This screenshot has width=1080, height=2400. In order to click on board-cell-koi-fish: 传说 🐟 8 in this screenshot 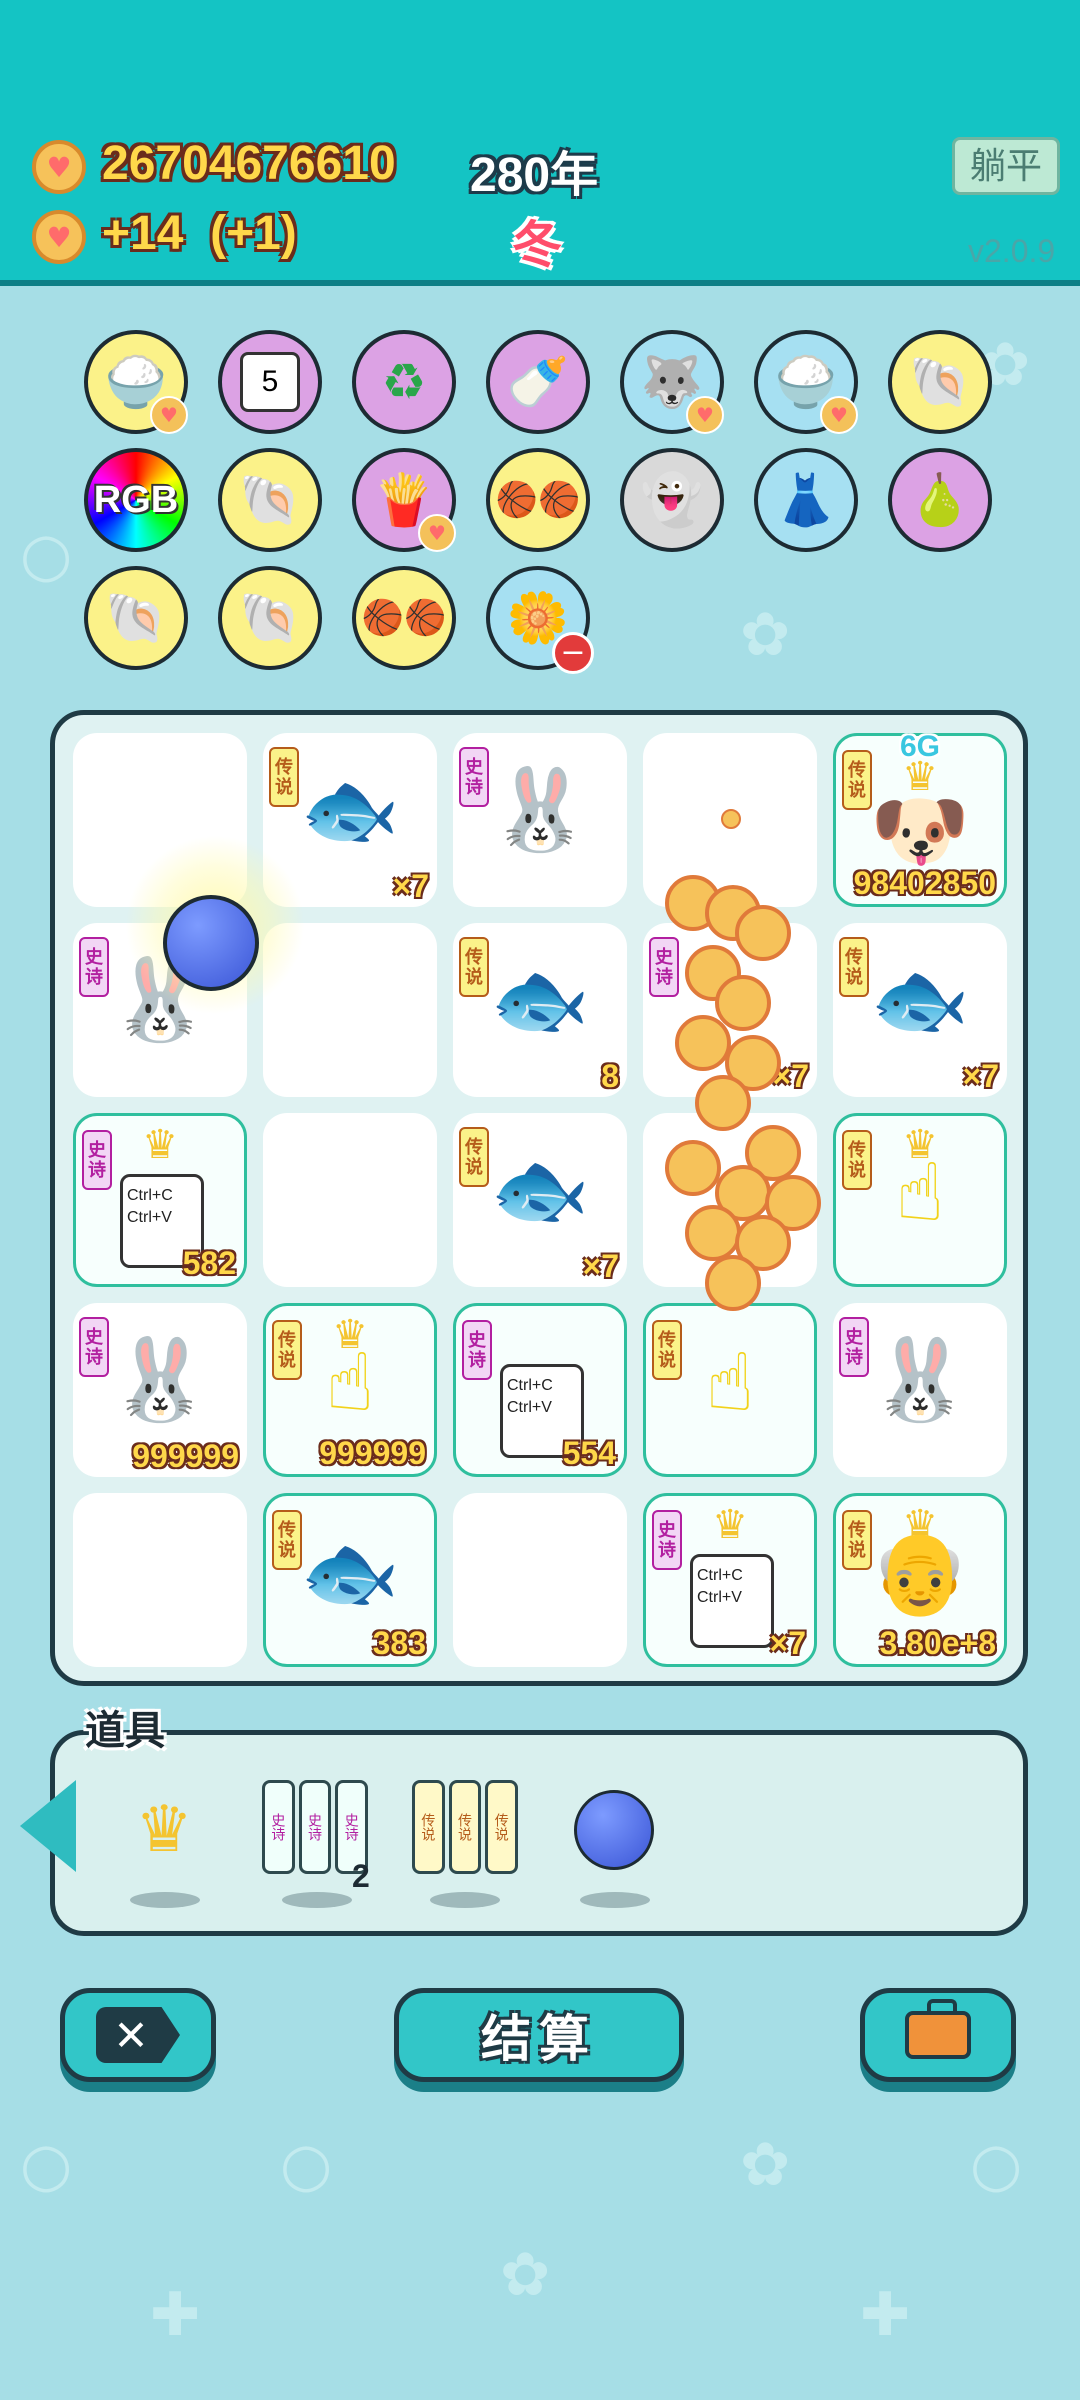, I will do `click(540, 1010)`.